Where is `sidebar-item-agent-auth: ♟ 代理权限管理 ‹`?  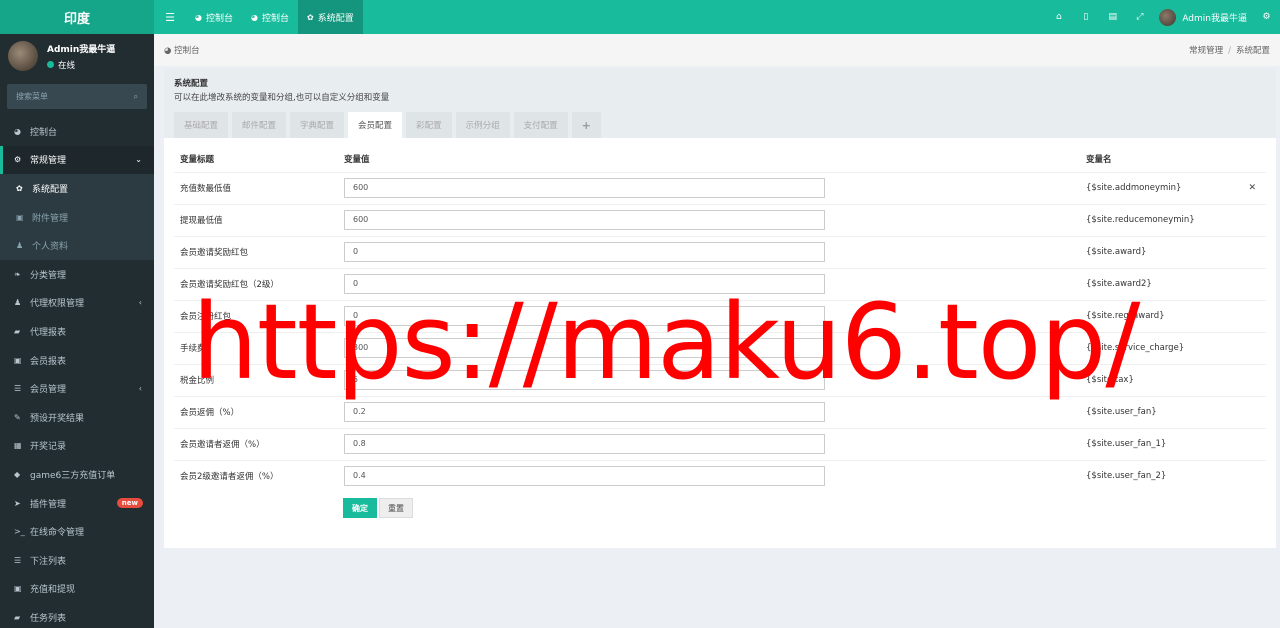 sidebar-item-agent-auth: ♟ 代理权限管理 ‹ is located at coordinates (77, 303).